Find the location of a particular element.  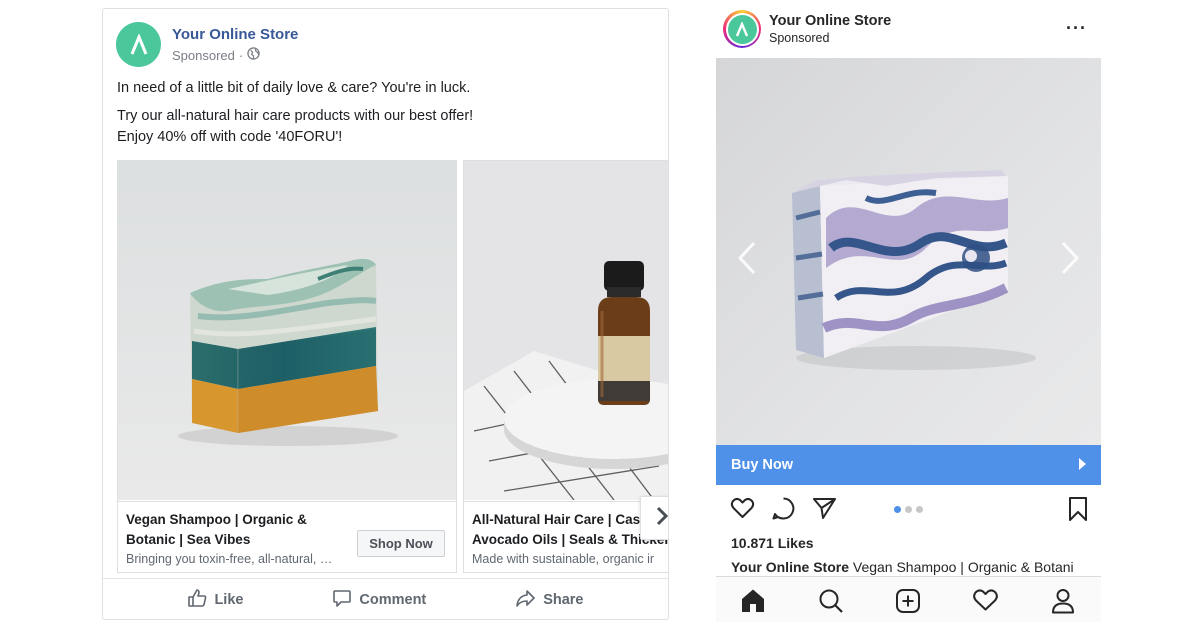

ig-bottom-nav is located at coordinates (908, 599).